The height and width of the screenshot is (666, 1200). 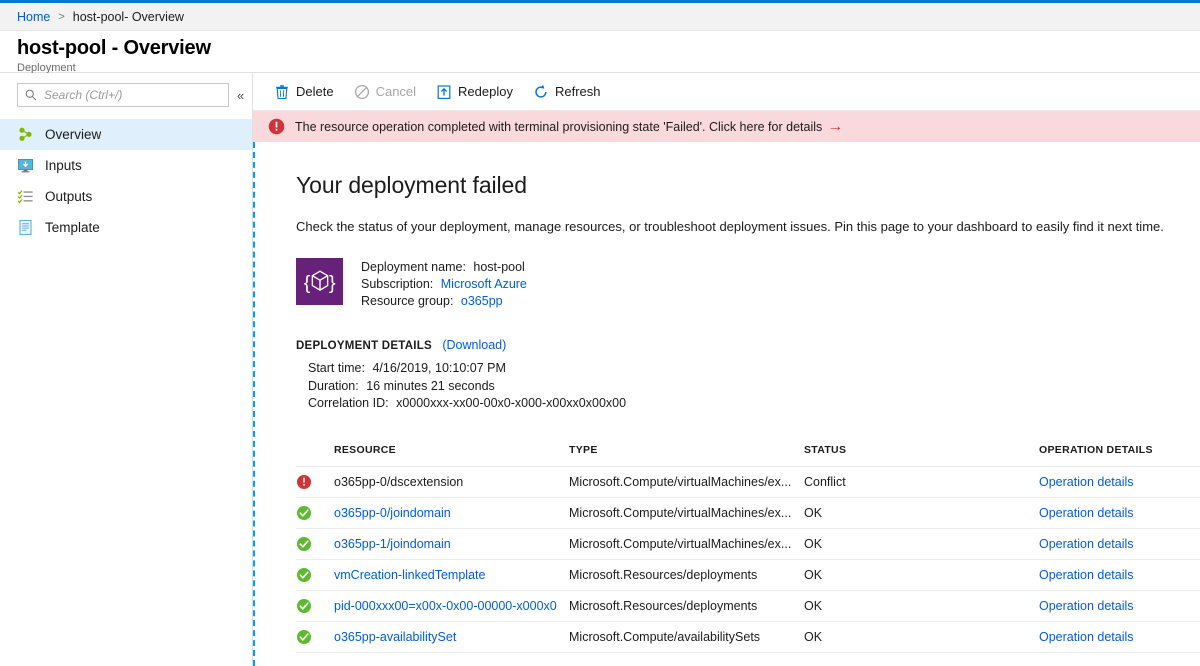 I want to click on deployment-details-title: DEPLOYMENT DETAILS, so click(x=364, y=346).